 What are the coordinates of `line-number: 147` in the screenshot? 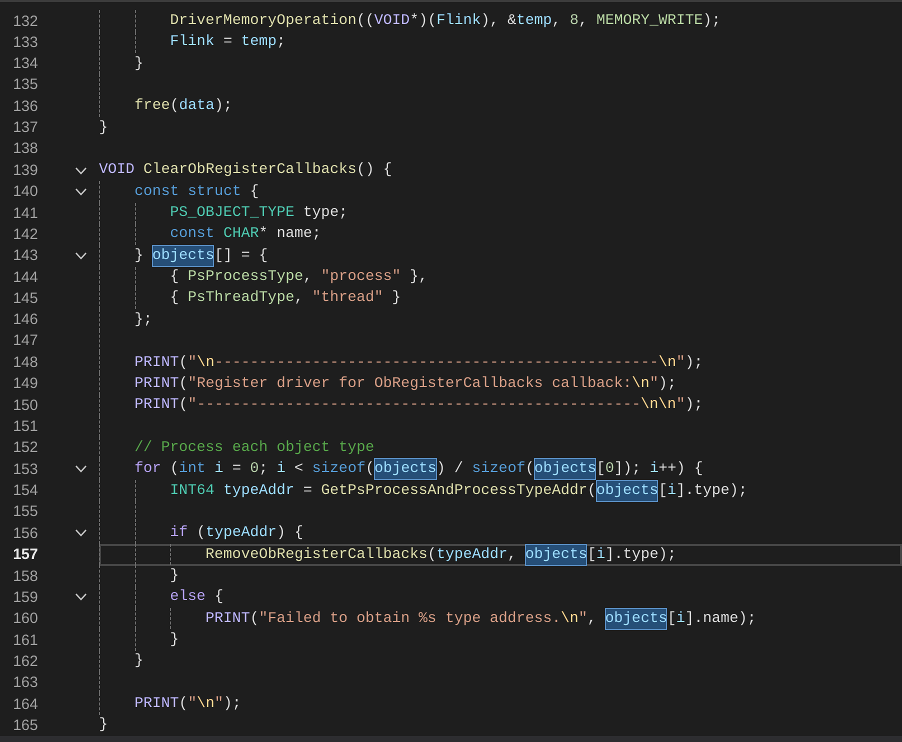 It's located at (25, 340).